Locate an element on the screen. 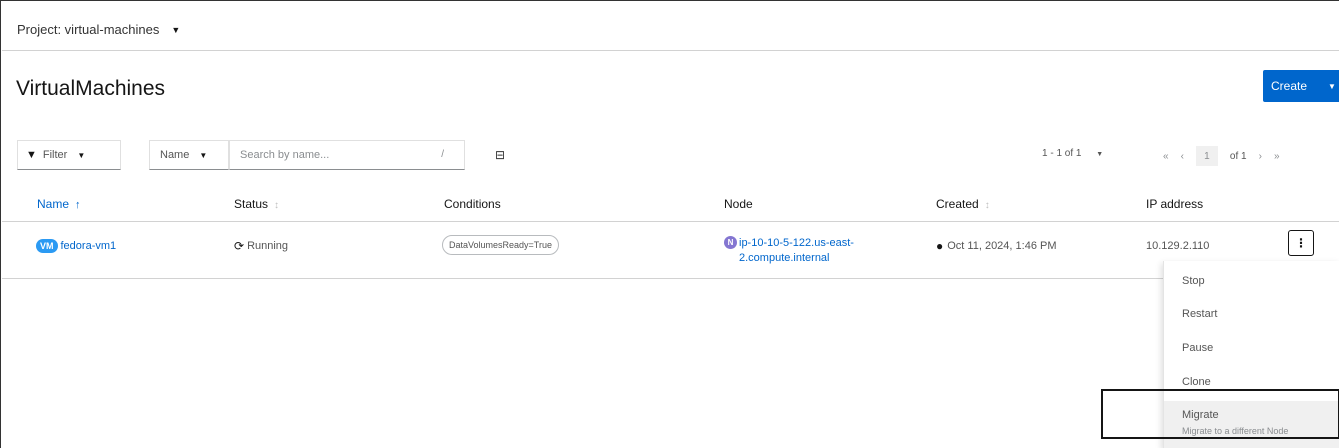 Image resolution: width=1339 pixels, height=448 pixels. menu-item-stop: Stop is located at coordinates (1193, 281).